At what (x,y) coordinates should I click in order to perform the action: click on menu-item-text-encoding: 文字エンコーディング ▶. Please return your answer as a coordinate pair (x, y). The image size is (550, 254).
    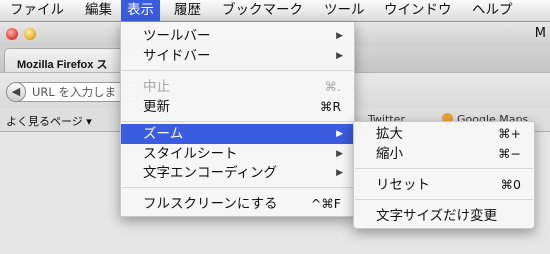
    Looking at the image, I should click on (237, 173).